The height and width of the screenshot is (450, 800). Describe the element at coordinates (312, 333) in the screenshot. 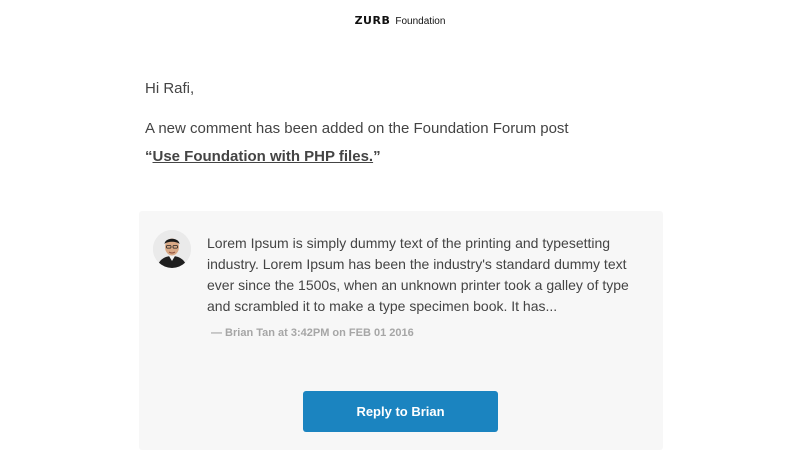

I see `comment-meta: — Brian Tan at 3:42PM on FEB 01 2016` at that location.